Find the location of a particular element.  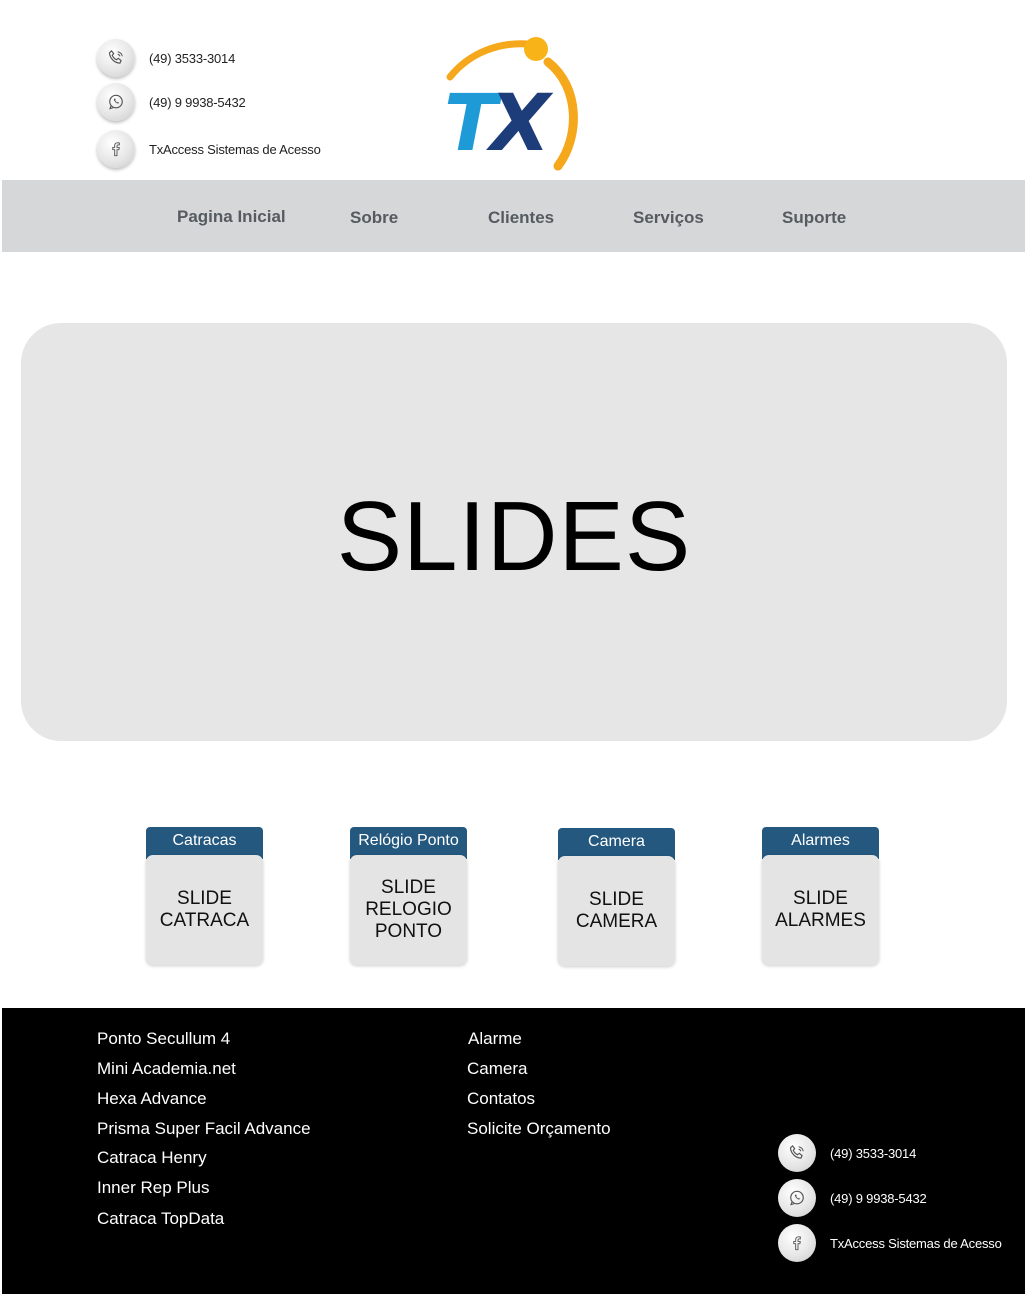

footer-product-link: Mini Academia.net is located at coordinates (166, 1069).